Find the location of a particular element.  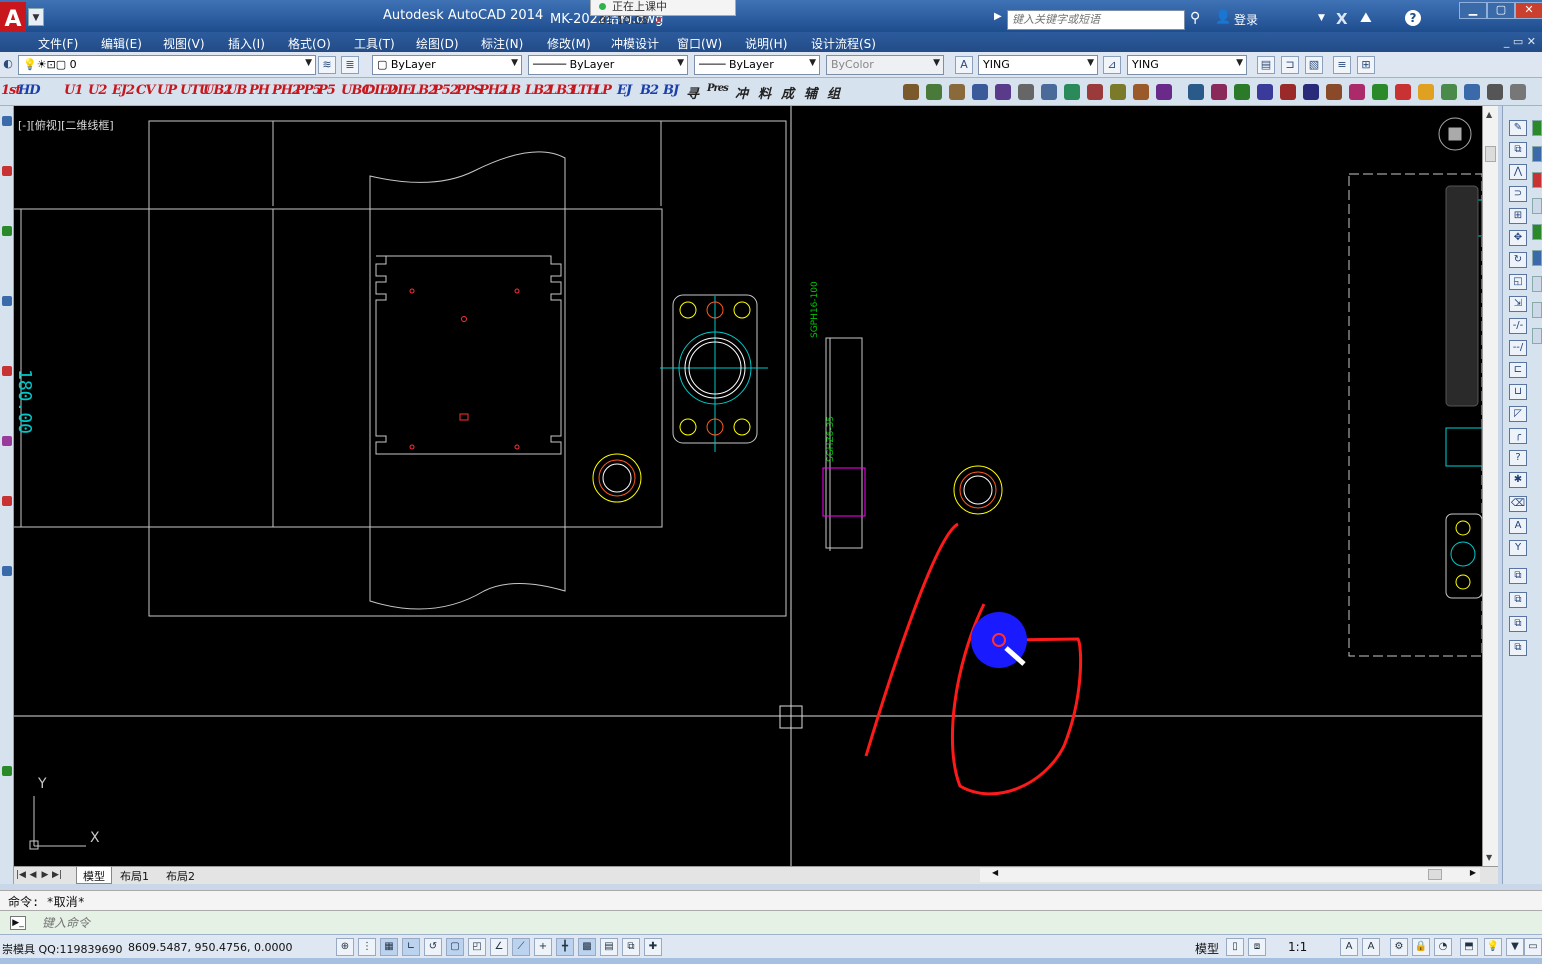

tool-liao: 料 is located at coordinates (764, 92).